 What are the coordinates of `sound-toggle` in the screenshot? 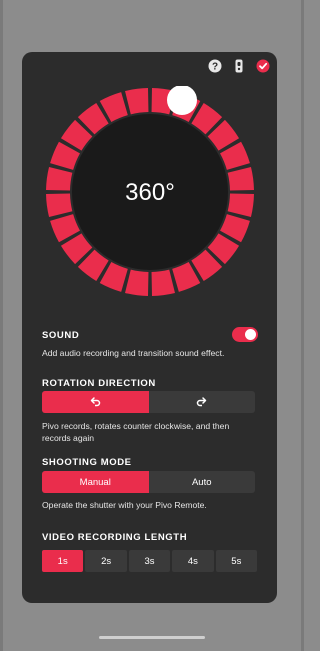 It's located at (245, 334).